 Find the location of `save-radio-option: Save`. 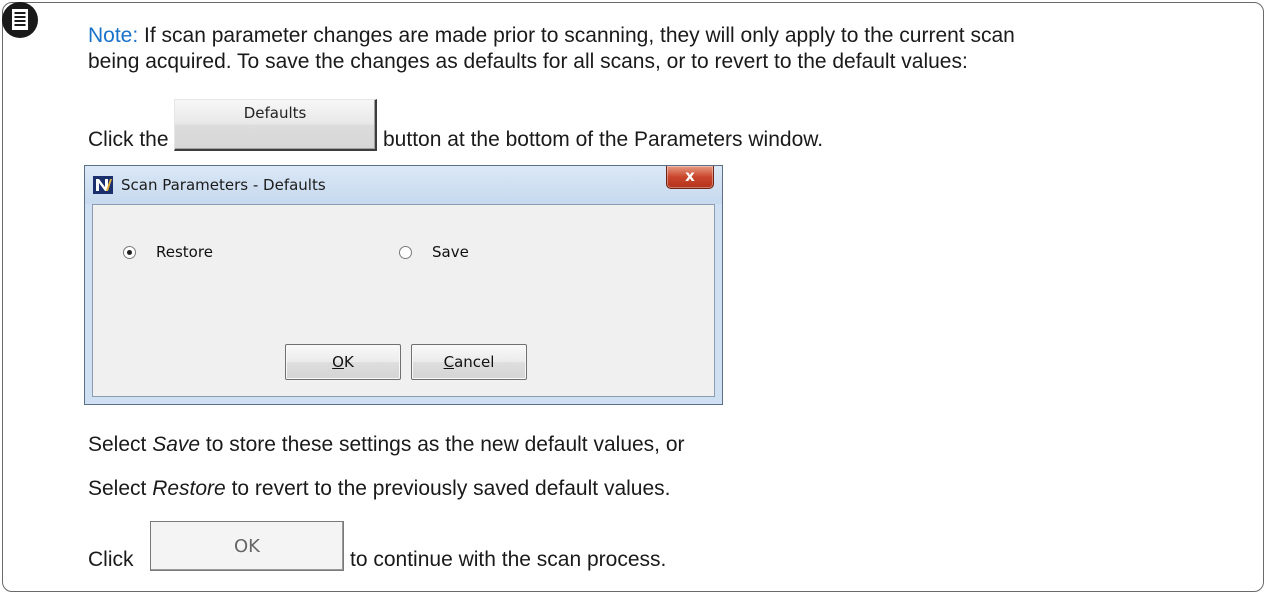

save-radio-option: Save is located at coordinates (434, 252).